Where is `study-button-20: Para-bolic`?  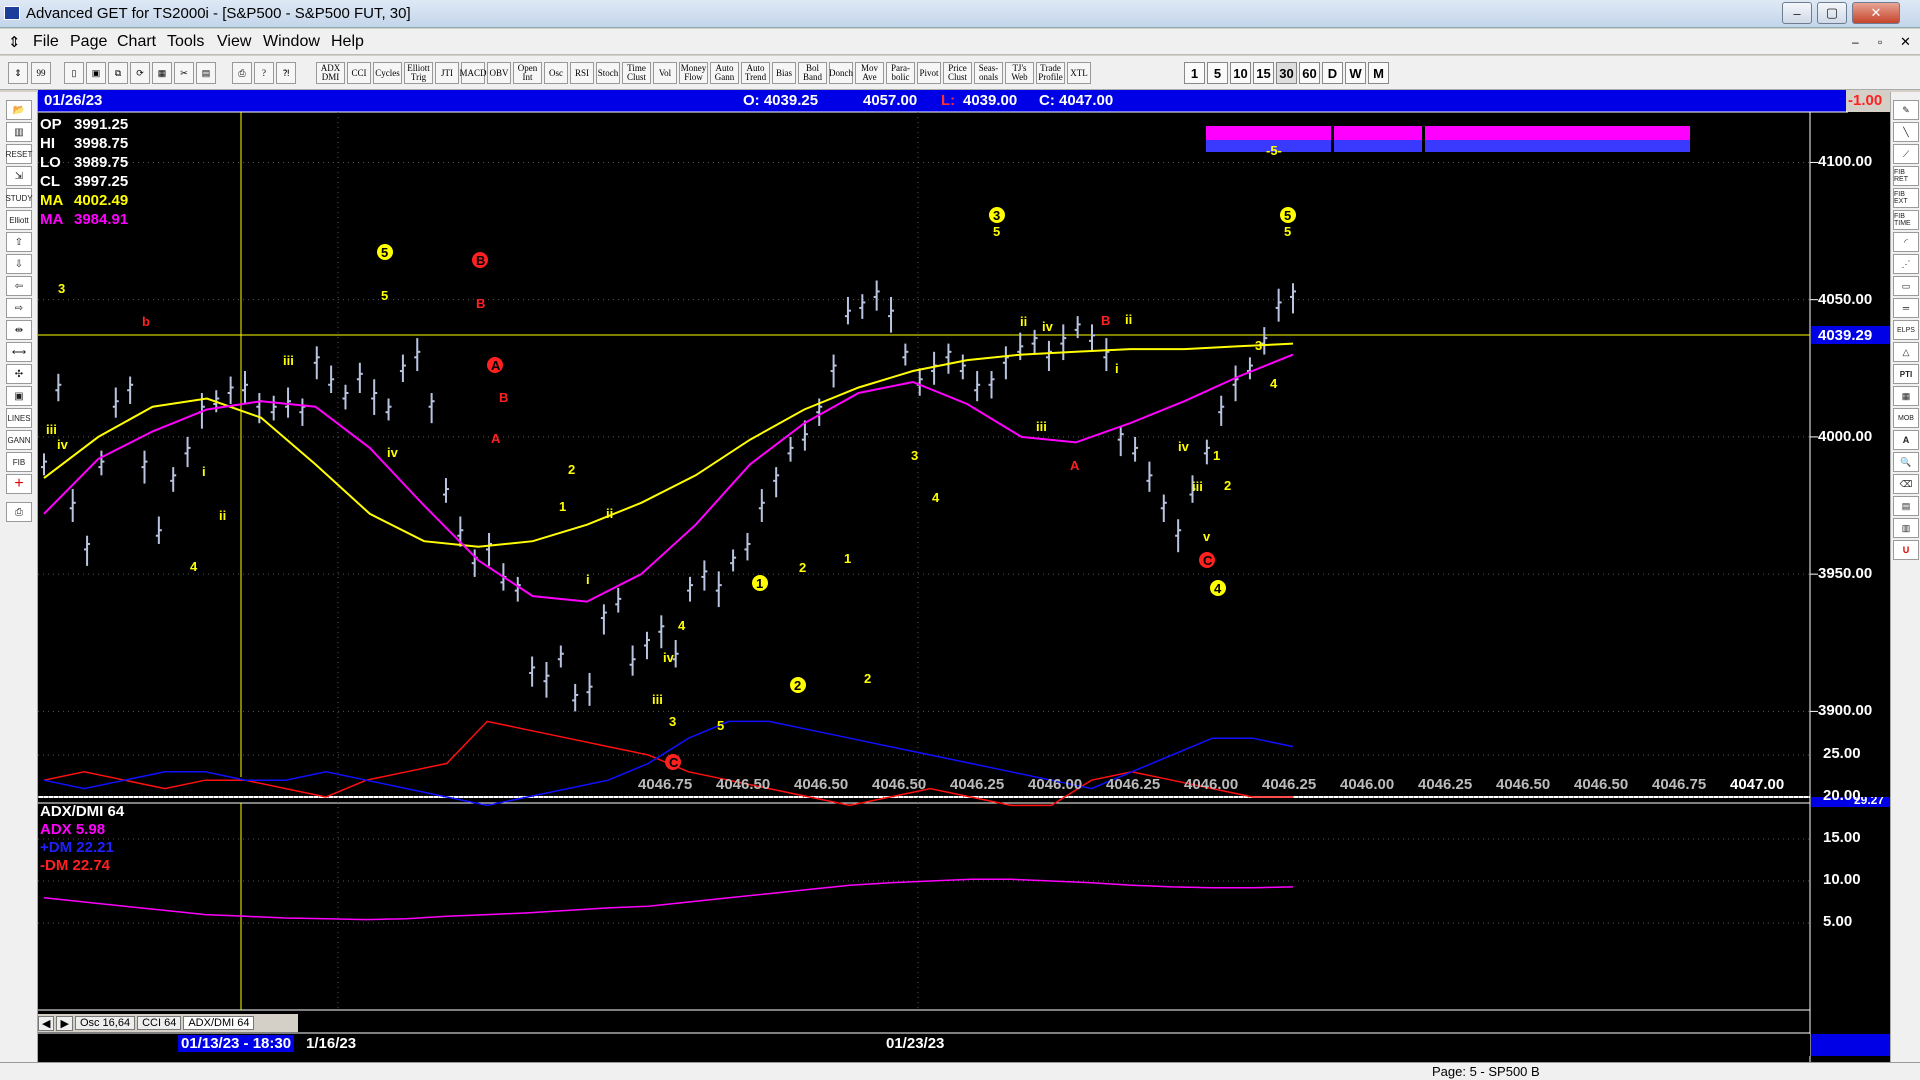 study-button-20: Para-bolic is located at coordinates (900, 73).